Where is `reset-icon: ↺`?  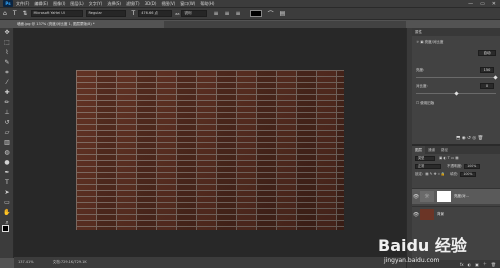 reset-icon: ↺ is located at coordinates (469, 138).